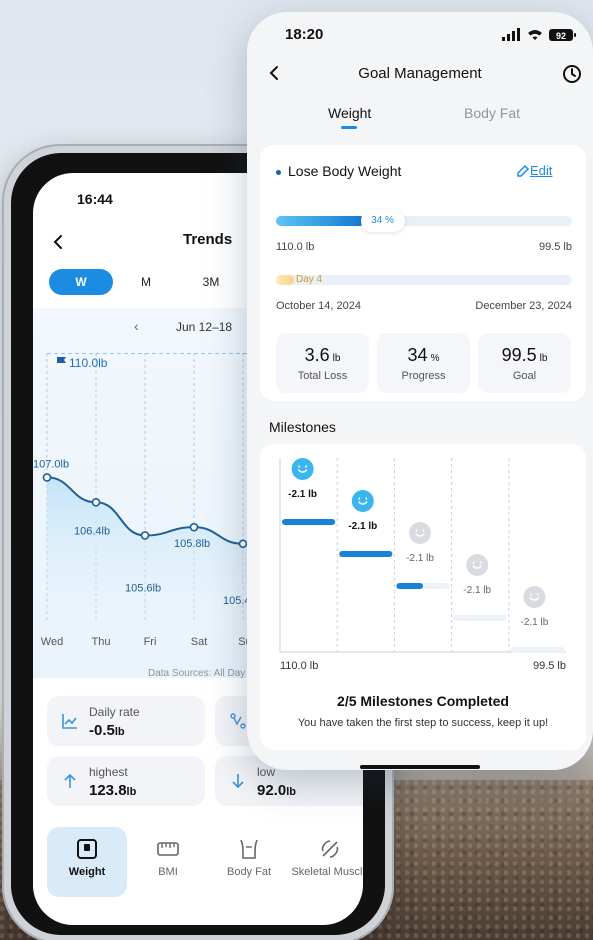 This screenshot has width=593, height=940. Describe the element at coordinates (70, 780) in the screenshot. I see `arrow-up-icon` at that location.